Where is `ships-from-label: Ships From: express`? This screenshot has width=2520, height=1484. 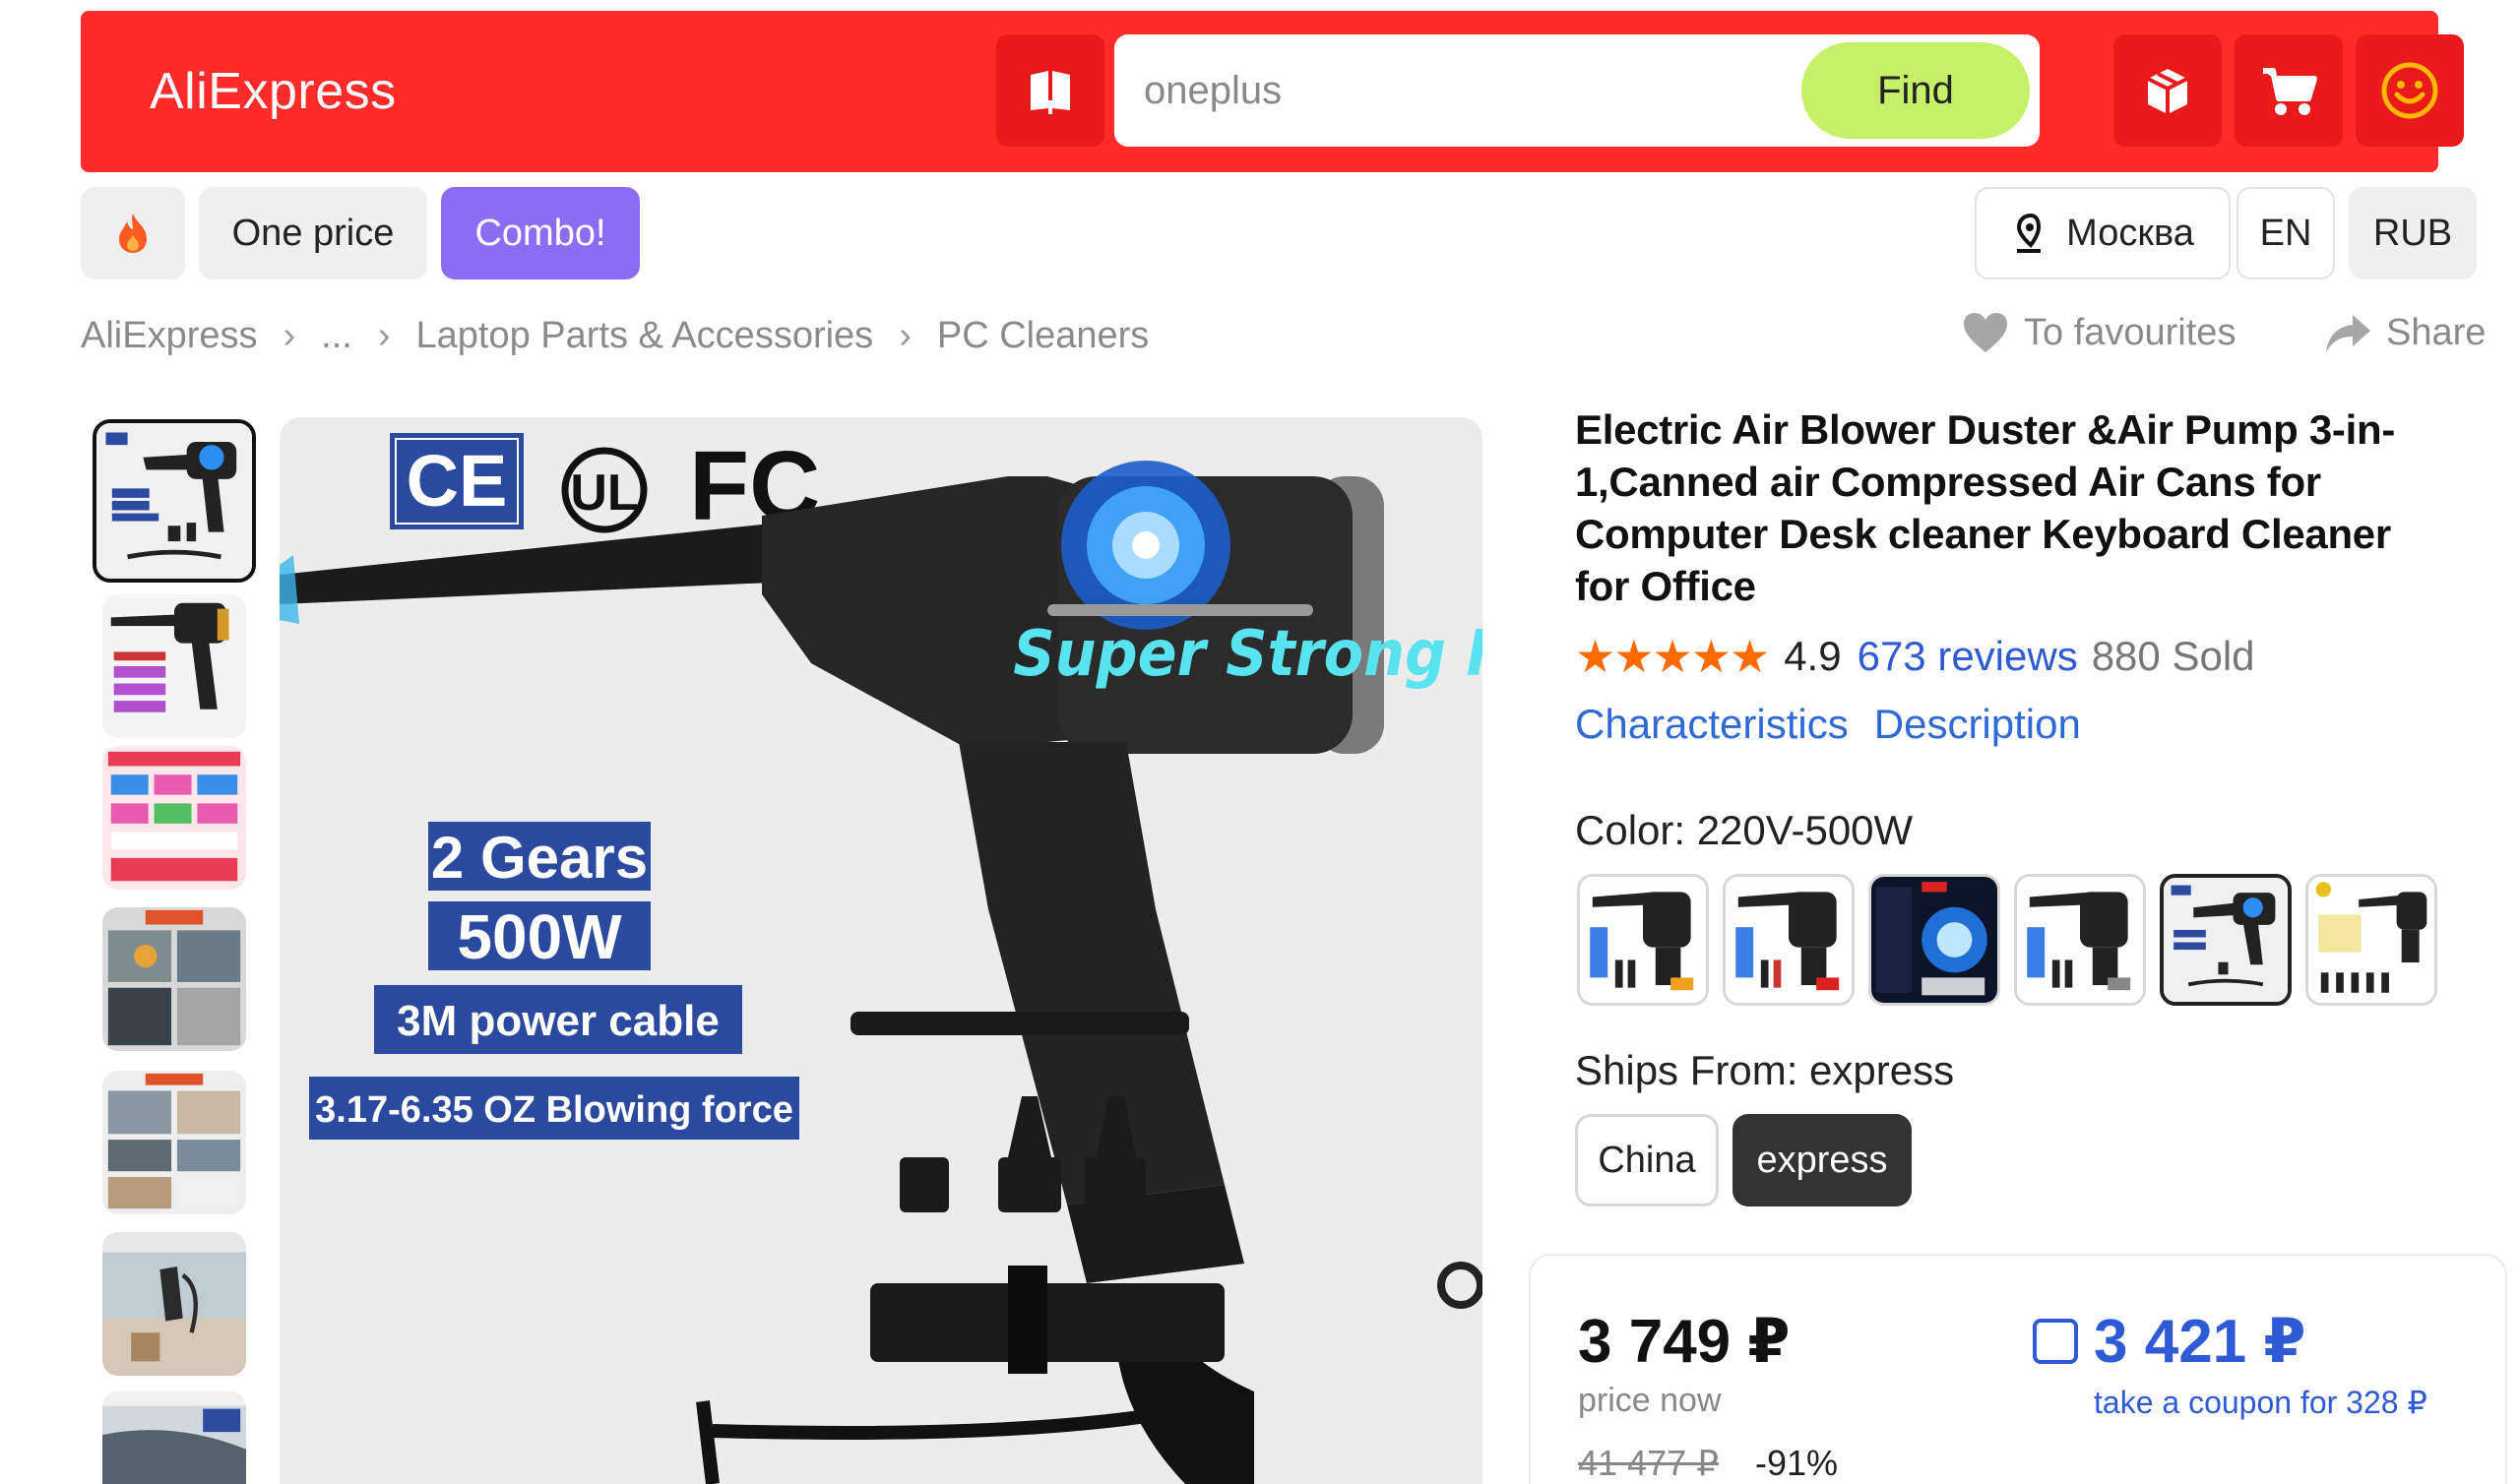 ships-from-label: Ships From: express is located at coordinates (1765, 1070).